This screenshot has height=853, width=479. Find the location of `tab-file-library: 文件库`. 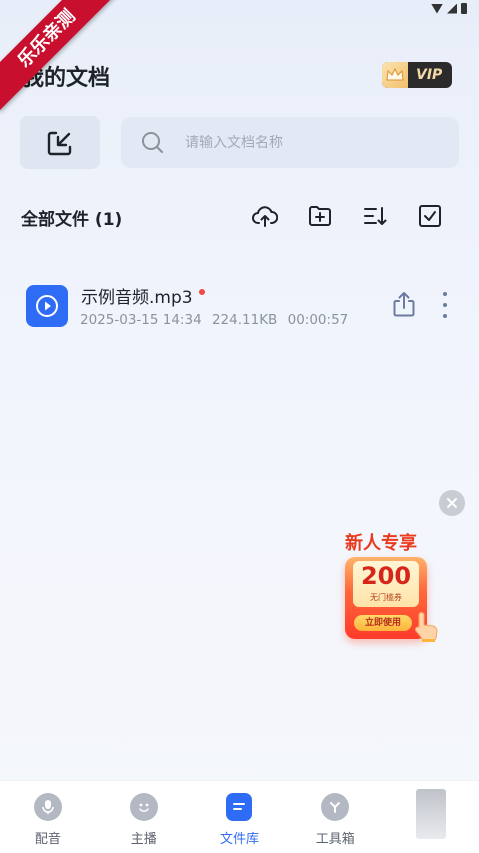

tab-file-library: 文件库 is located at coordinates (240, 817).